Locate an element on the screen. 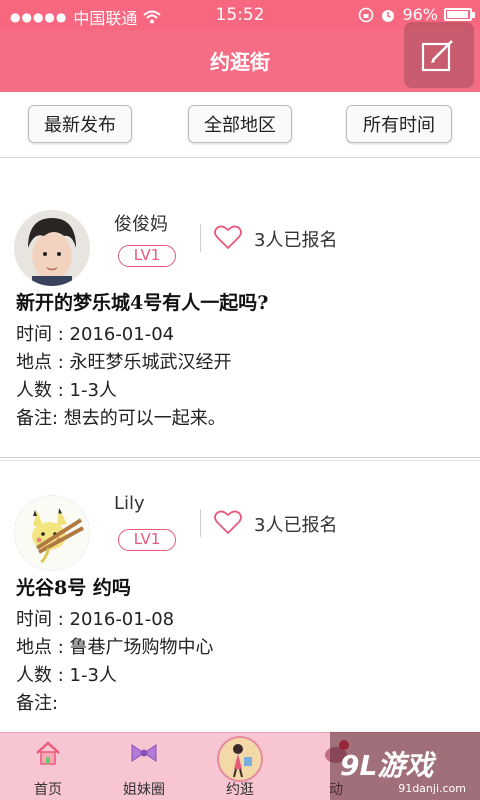 The height and width of the screenshot is (800, 480). edit-icon is located at coordinates (437, 56).